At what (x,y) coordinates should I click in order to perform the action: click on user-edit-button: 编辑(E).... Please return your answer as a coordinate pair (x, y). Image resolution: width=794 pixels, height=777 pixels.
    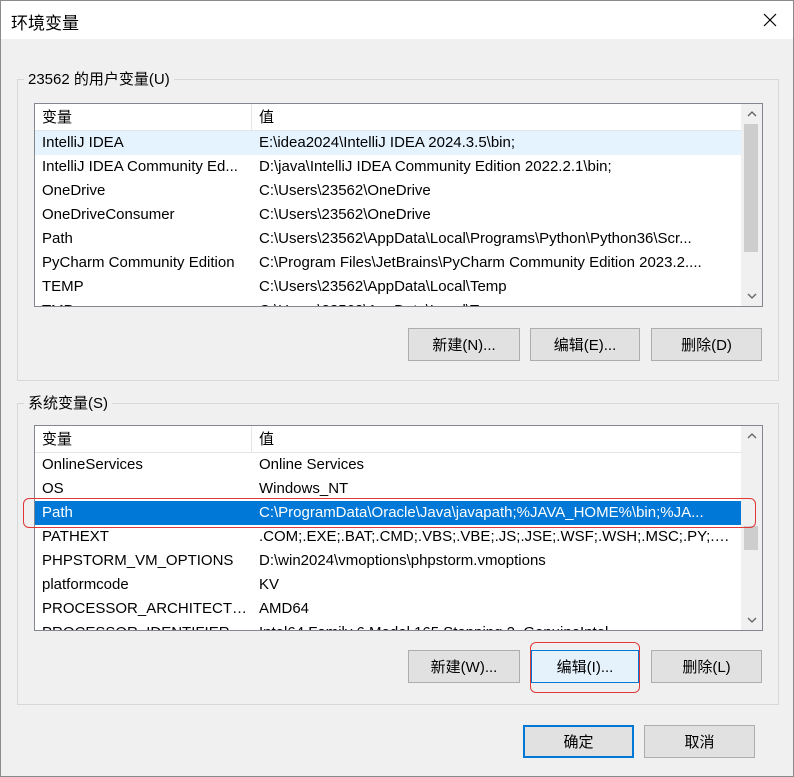
    Looking at the image, I should click on (585, 344).